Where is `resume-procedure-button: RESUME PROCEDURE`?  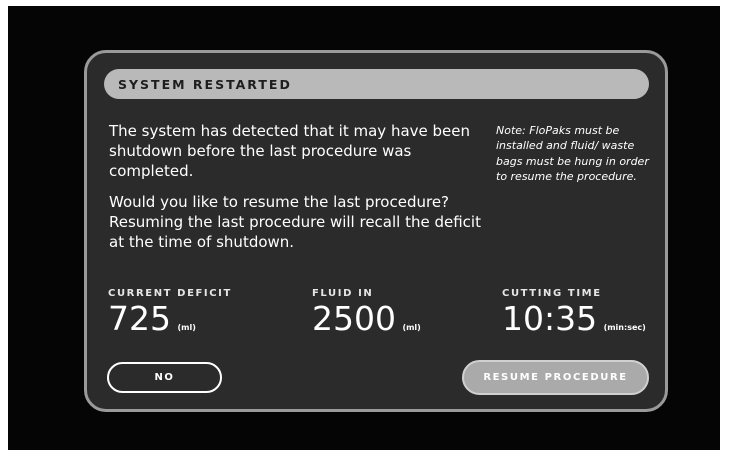
resume-procedure-button: RESUME PROCEDURE is located at coordinates (555, 377).